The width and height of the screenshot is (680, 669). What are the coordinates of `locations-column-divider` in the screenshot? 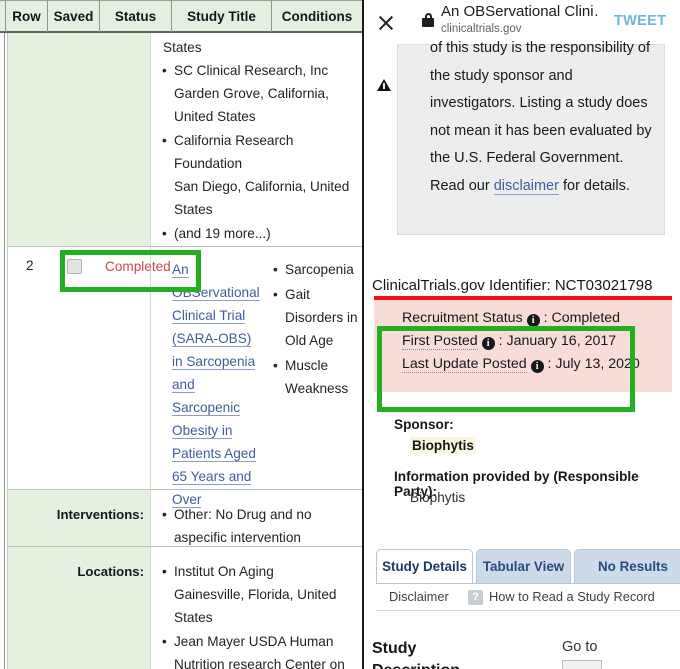 It's located at (150, 608).